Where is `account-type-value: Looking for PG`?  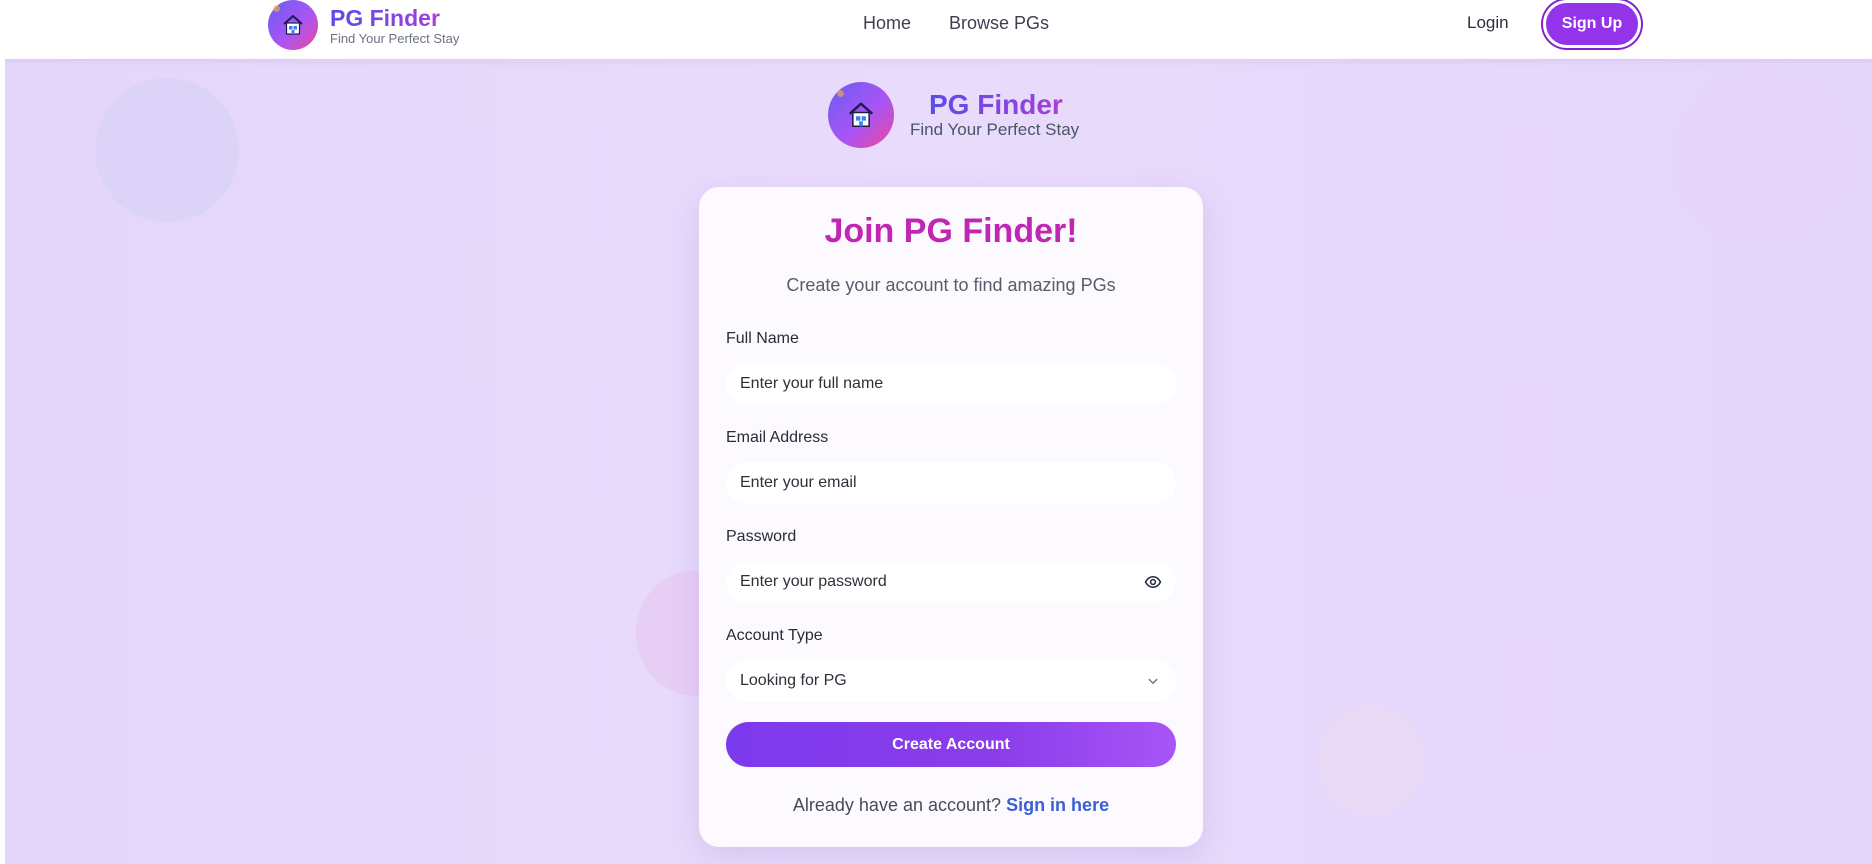
account-type-value: Looking for PG is located at coordinates (793, 680).